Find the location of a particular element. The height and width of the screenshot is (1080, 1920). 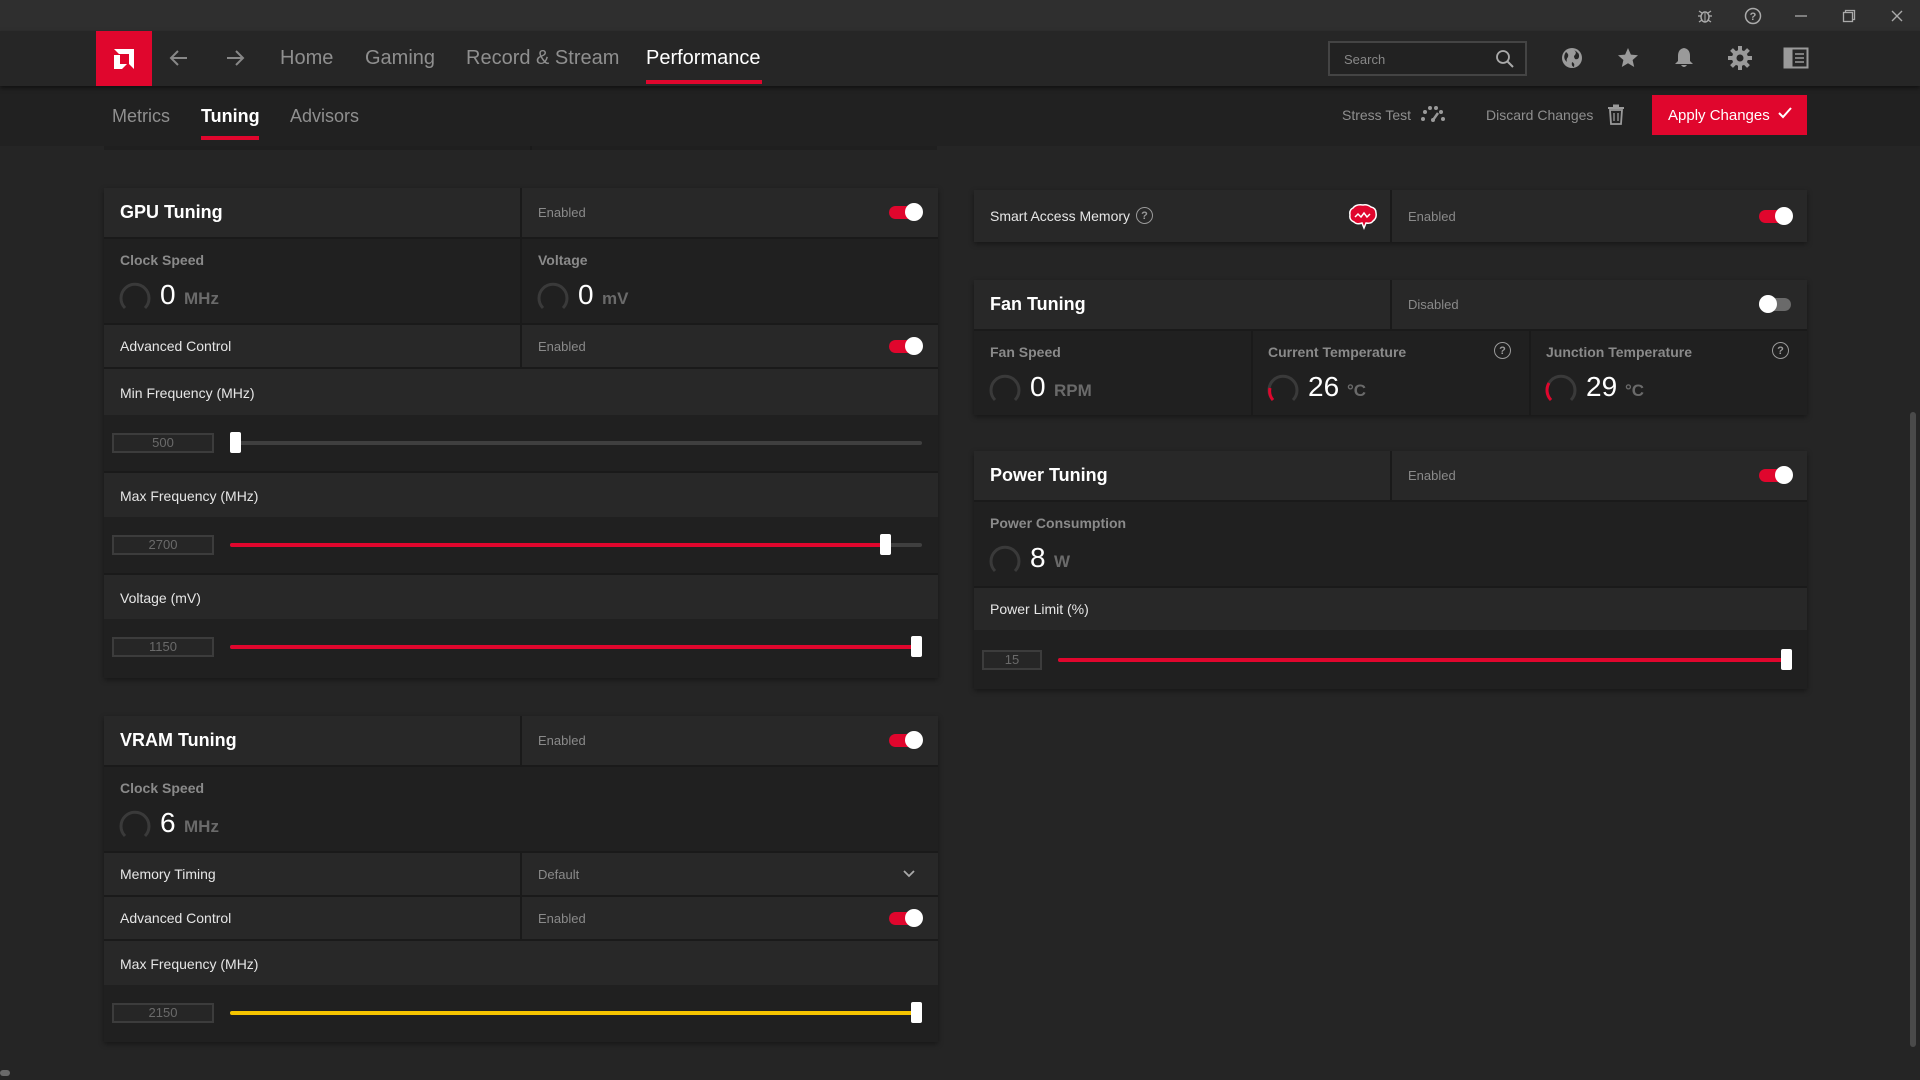

fan-tuning-toggle is located at coordinates (1776, 304).